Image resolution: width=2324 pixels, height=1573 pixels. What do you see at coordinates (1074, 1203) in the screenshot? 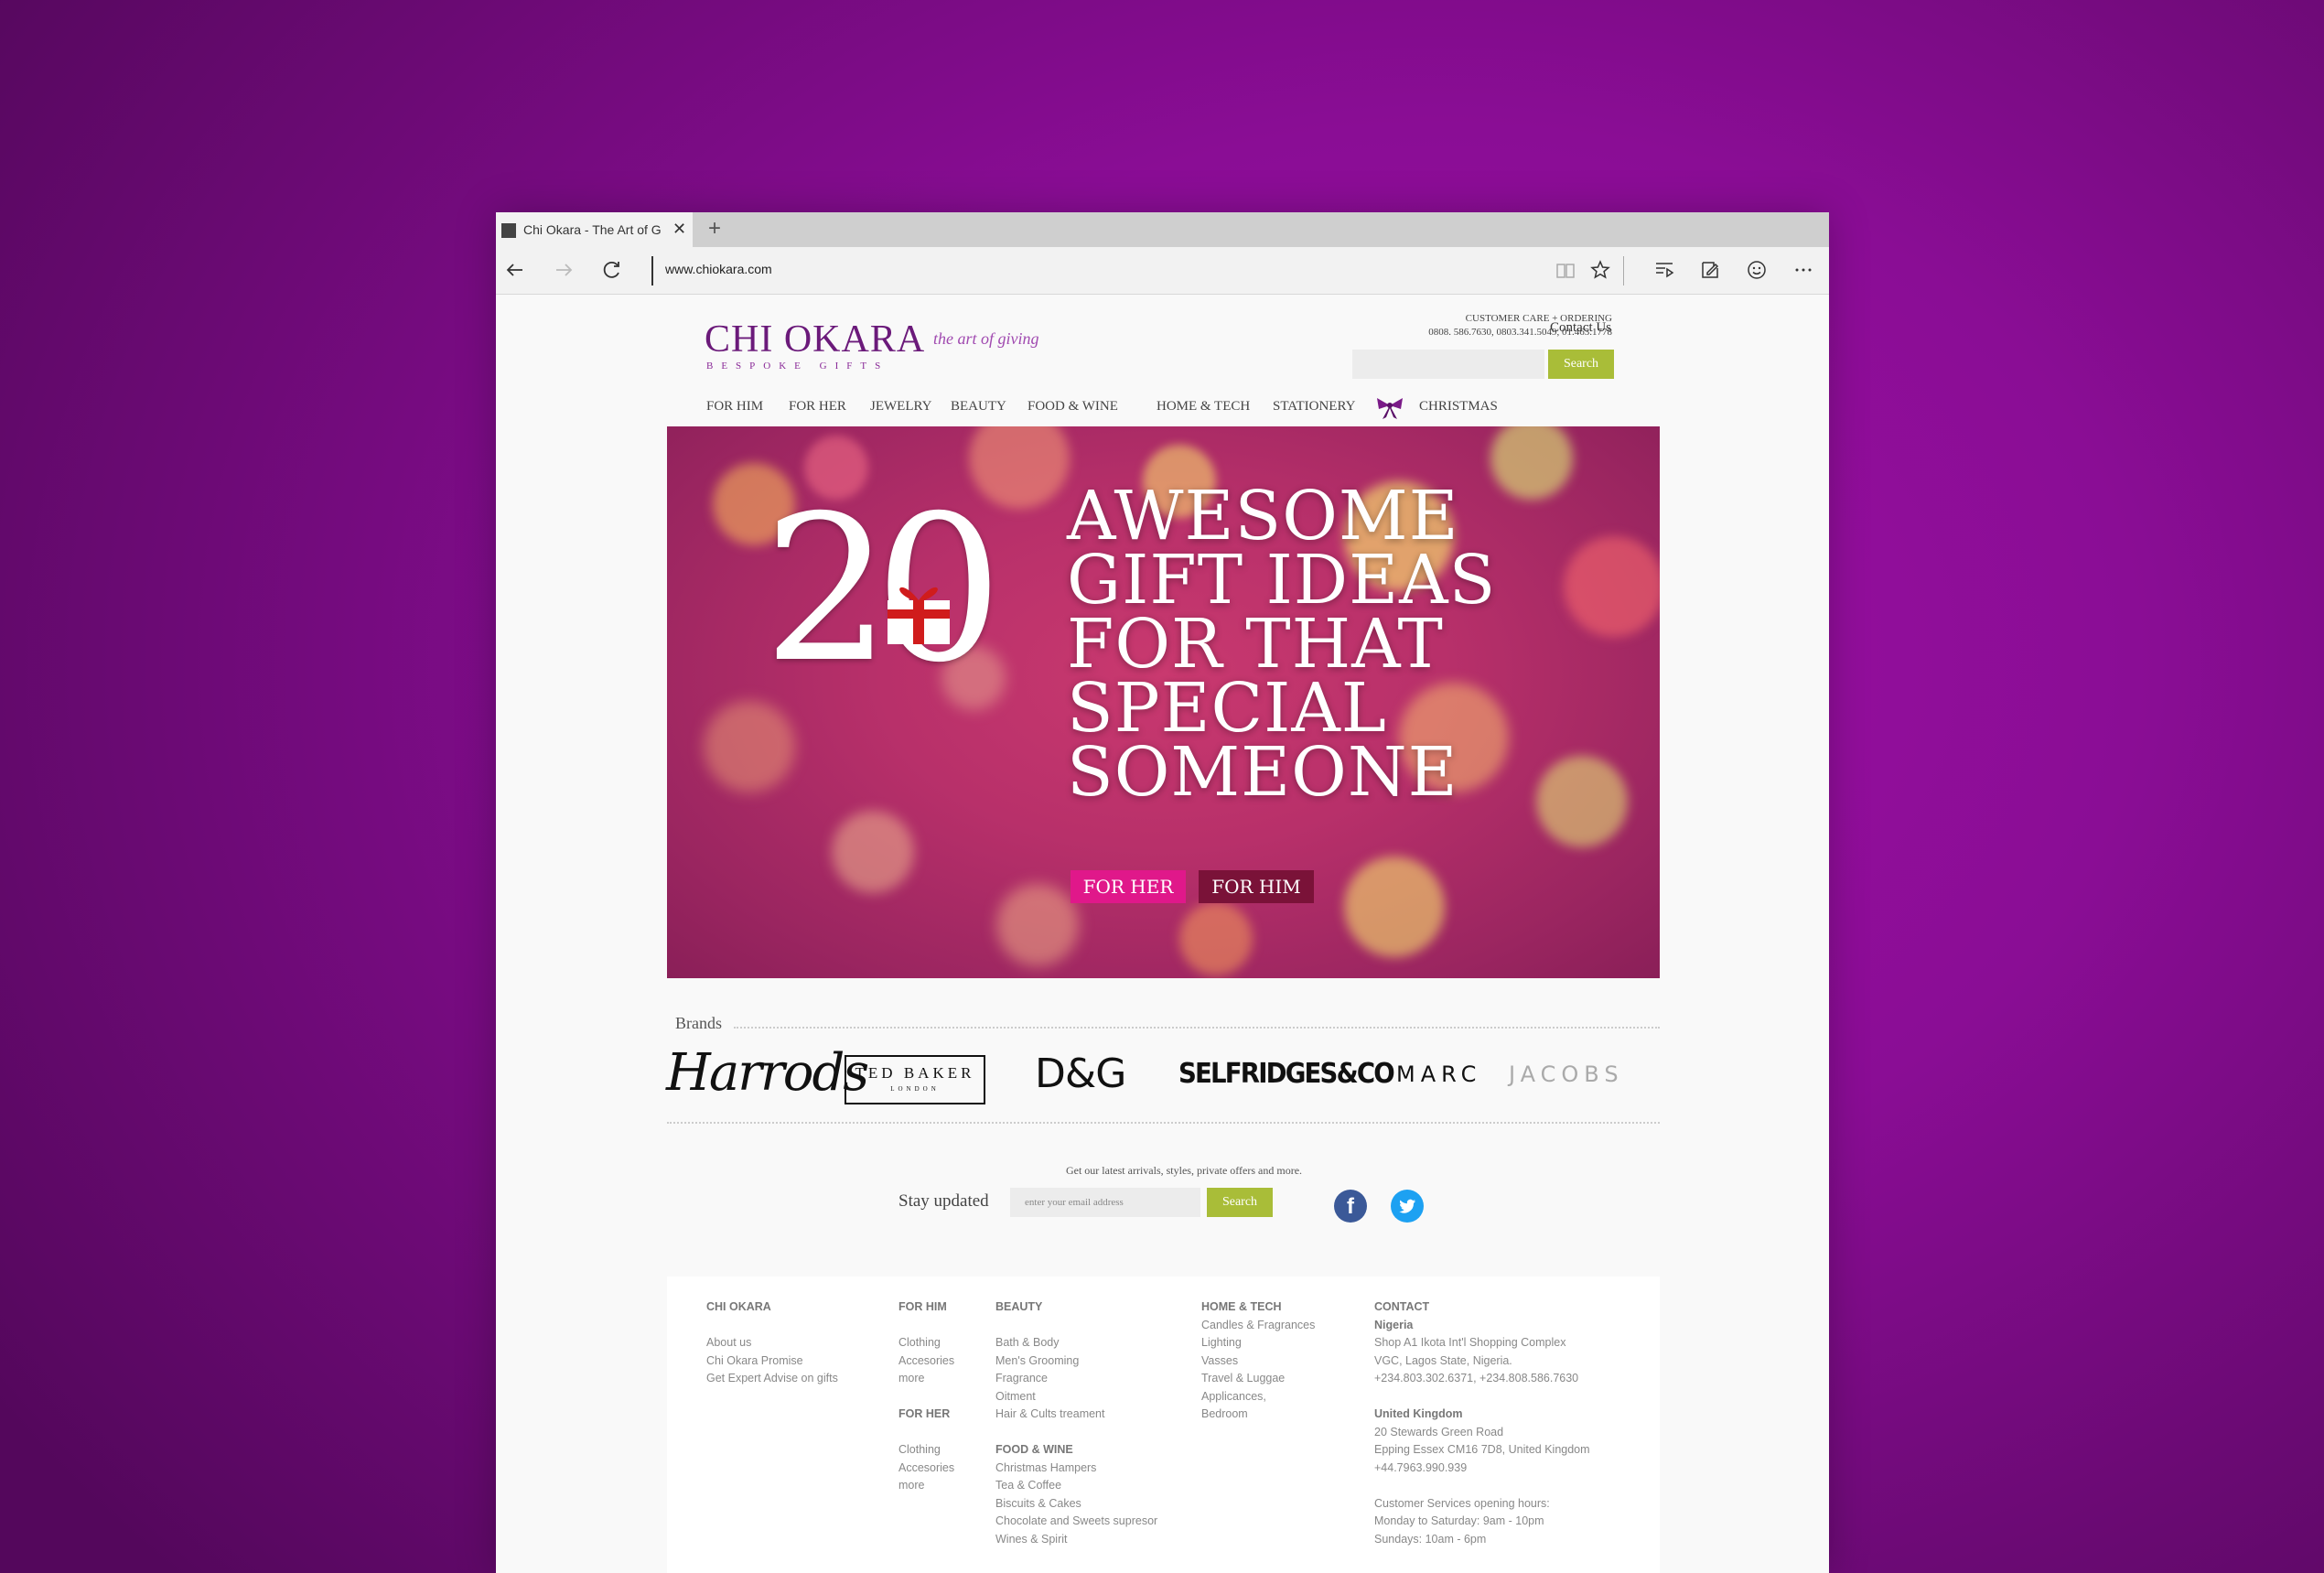
I see `email-placeholder: enter your email address` at bounding box center [1074, 1203].